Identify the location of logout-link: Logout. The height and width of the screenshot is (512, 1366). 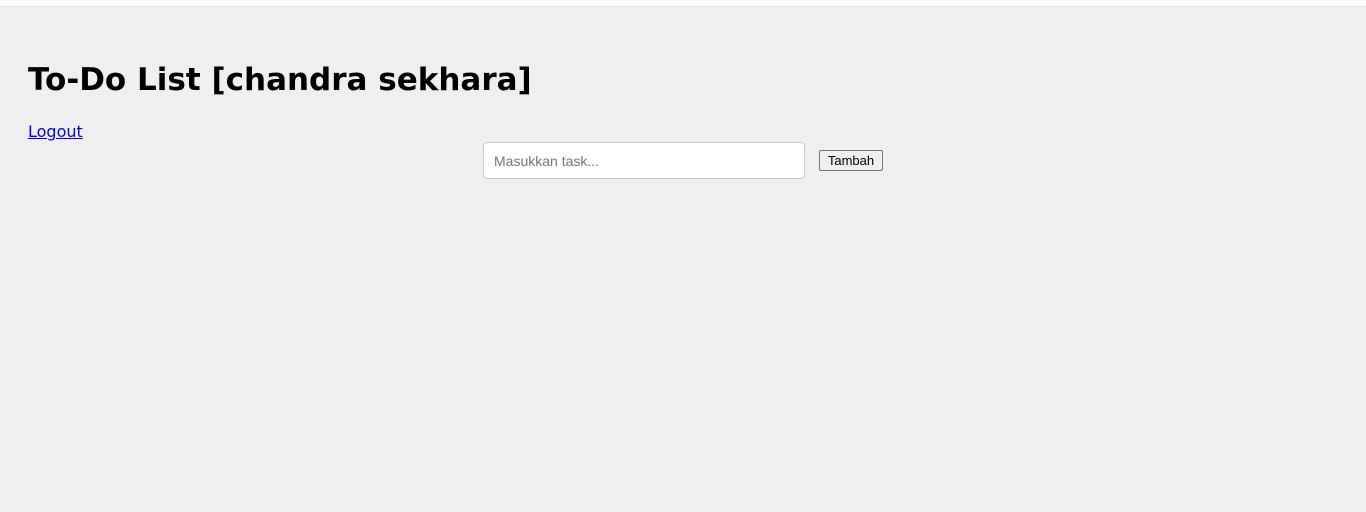
(55, 132).